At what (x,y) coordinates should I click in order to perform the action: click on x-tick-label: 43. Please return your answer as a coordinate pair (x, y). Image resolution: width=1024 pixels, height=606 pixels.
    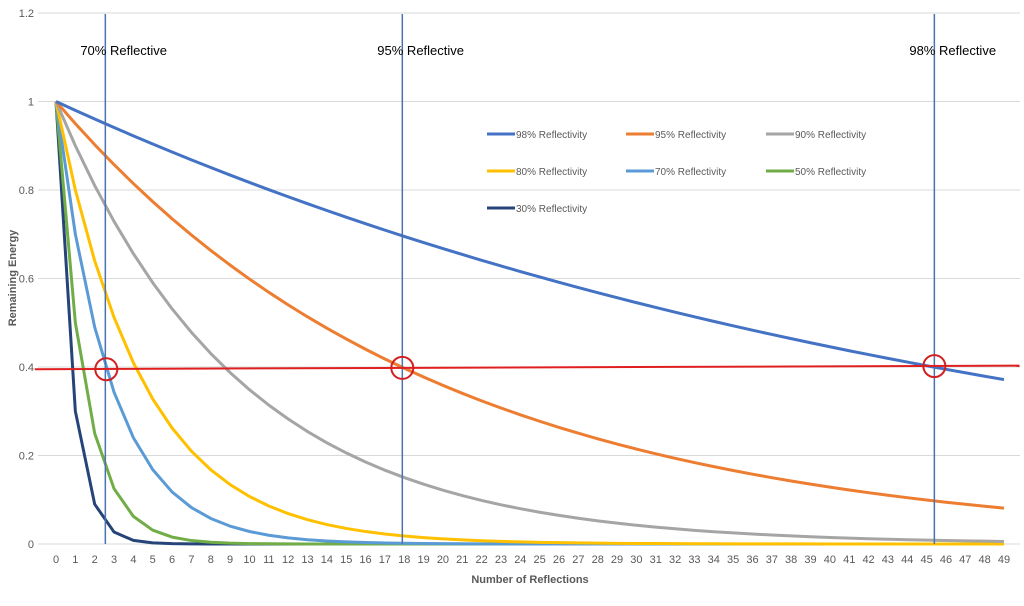
    Looking at the image, I should click on (888, 560).